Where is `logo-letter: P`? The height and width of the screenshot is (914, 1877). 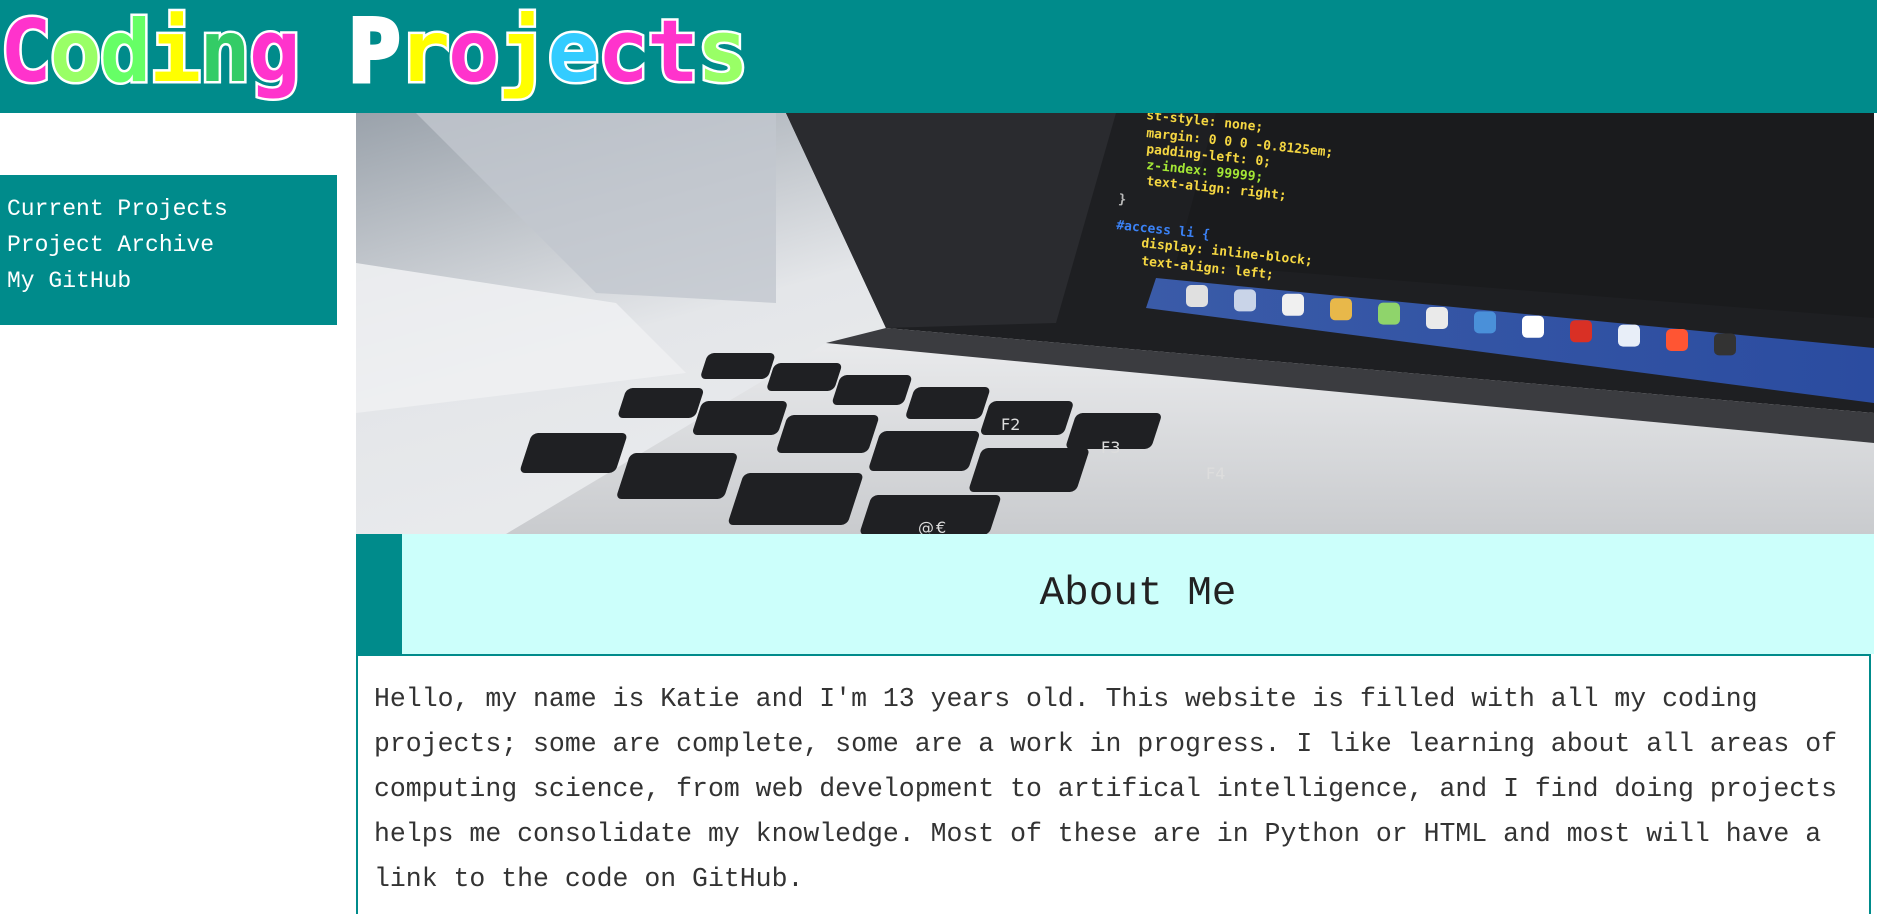
logo-letter: P is located at coordinates (374, 52).